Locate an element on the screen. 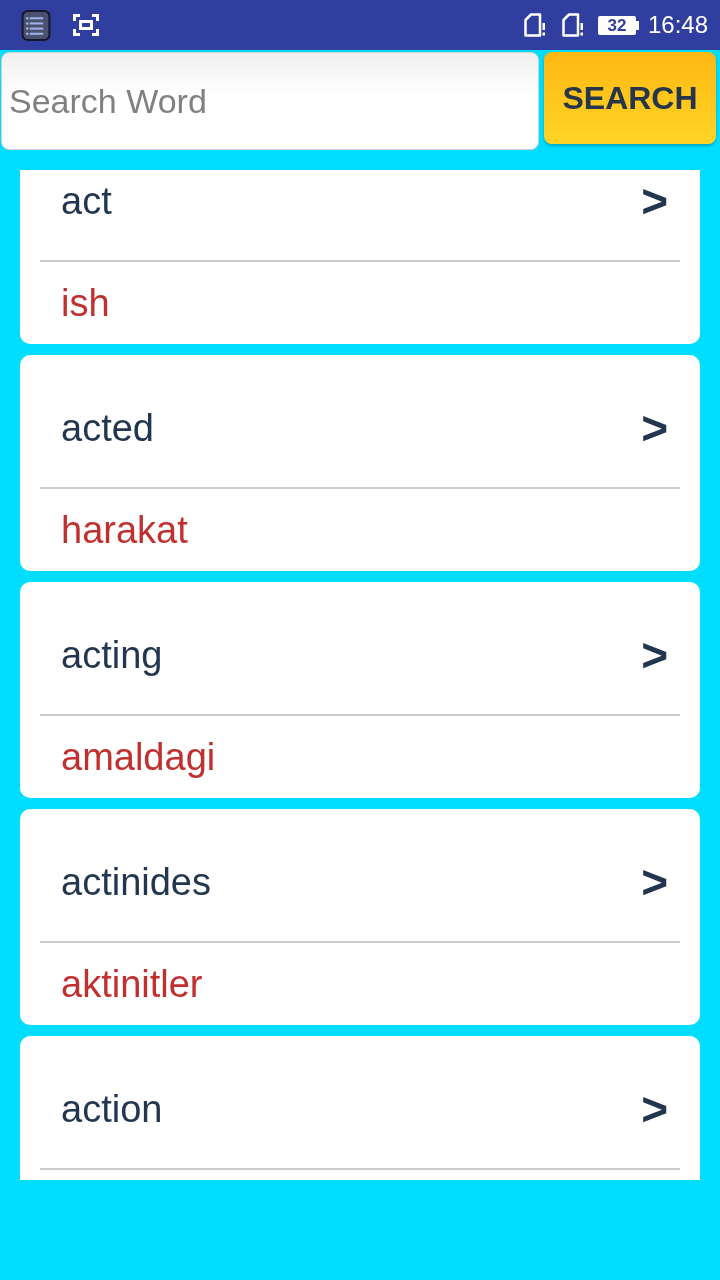 The width and height of the screenshot is (720, 1280). translation-text: harakat is located at coordinates (124, 530).